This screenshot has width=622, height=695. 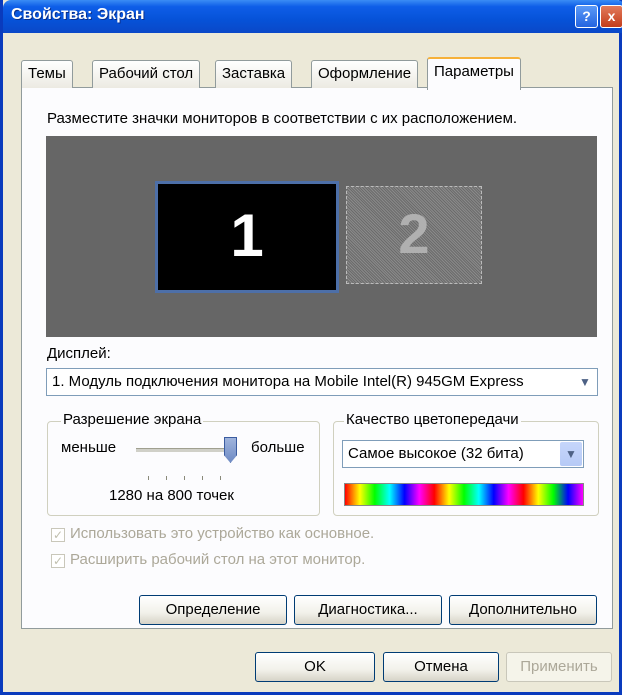 What do you see at coordinates (47, 74) in the screenshot?
I see `tab-themes: Темы` at bounding box center [47, 74].